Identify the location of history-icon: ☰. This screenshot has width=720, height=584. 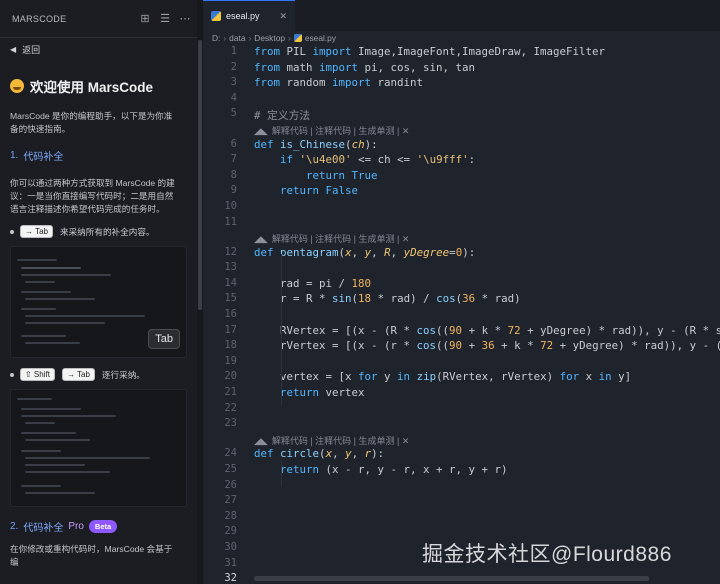
(165, 19).